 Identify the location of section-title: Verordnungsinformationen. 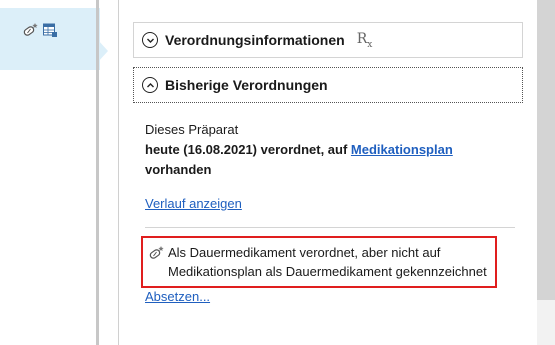
(255, 40).